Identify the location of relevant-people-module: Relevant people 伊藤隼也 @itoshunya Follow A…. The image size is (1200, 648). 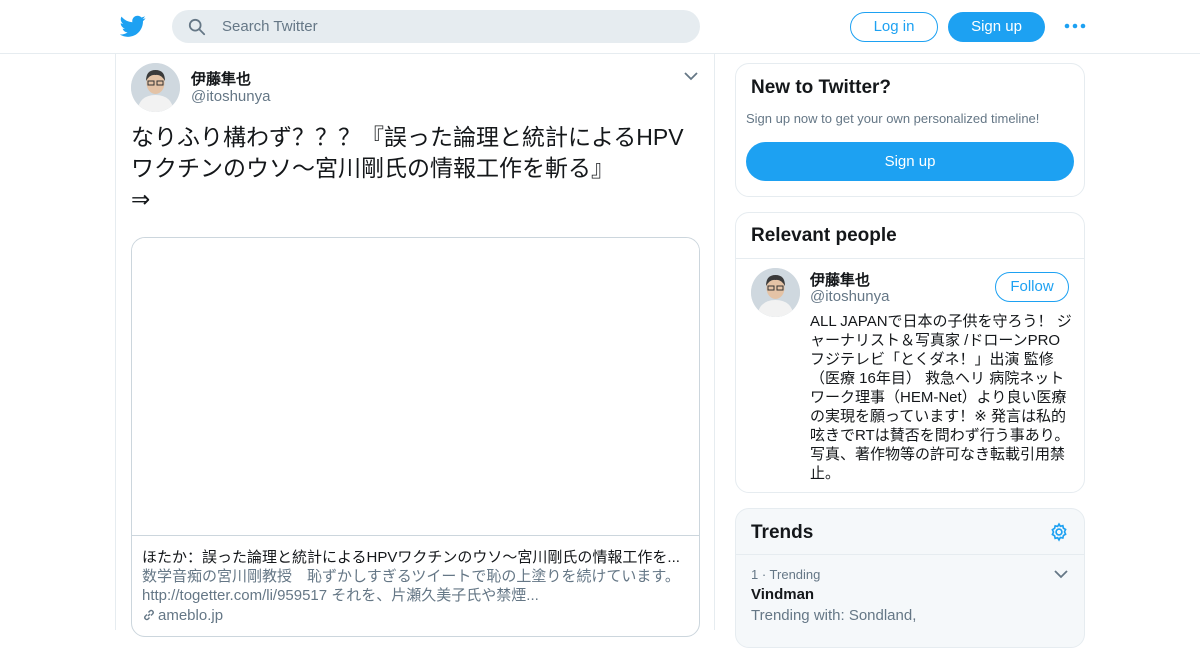
(910, 352).